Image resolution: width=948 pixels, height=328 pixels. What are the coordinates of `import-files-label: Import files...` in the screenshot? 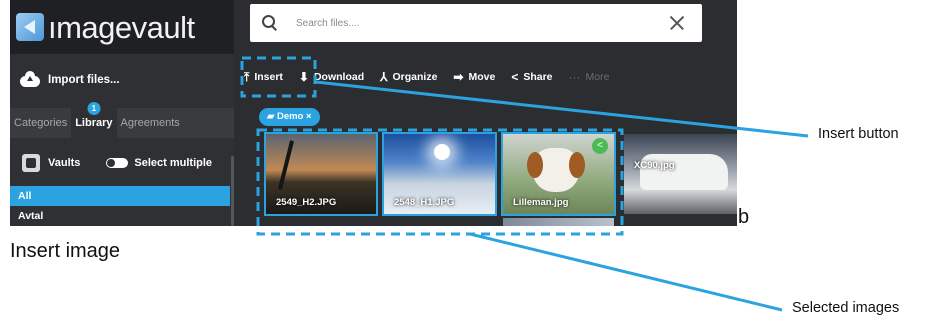 It's located at (84, 80).